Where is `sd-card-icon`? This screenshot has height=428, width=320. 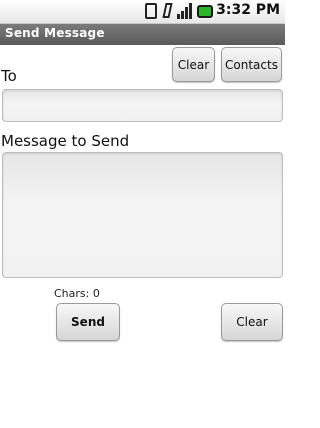
sd-card-icon is located at coordinates (151, 11).